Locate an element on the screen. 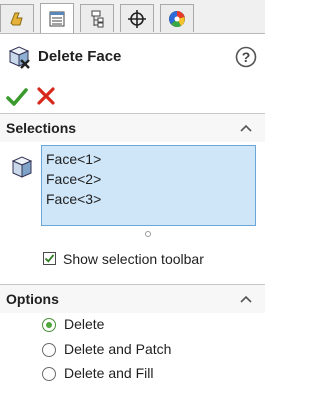 The height and width of the screenshot is (398, 320). color-wheel-icon is located at coordinates (177, 18).